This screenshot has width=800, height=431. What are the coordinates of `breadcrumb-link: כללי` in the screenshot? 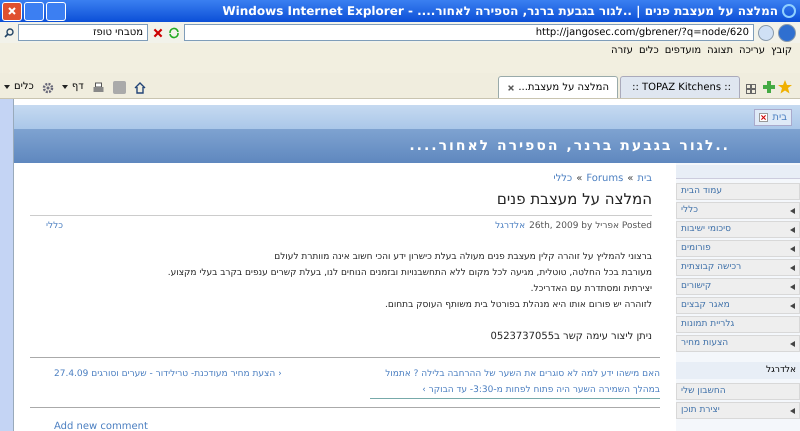 It's located at (562, 178).